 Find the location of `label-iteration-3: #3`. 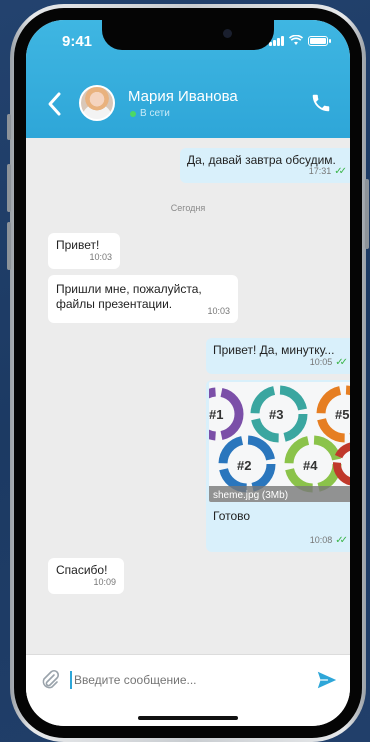

label-iteration-3: #3 is located at coordinates (276, 414).